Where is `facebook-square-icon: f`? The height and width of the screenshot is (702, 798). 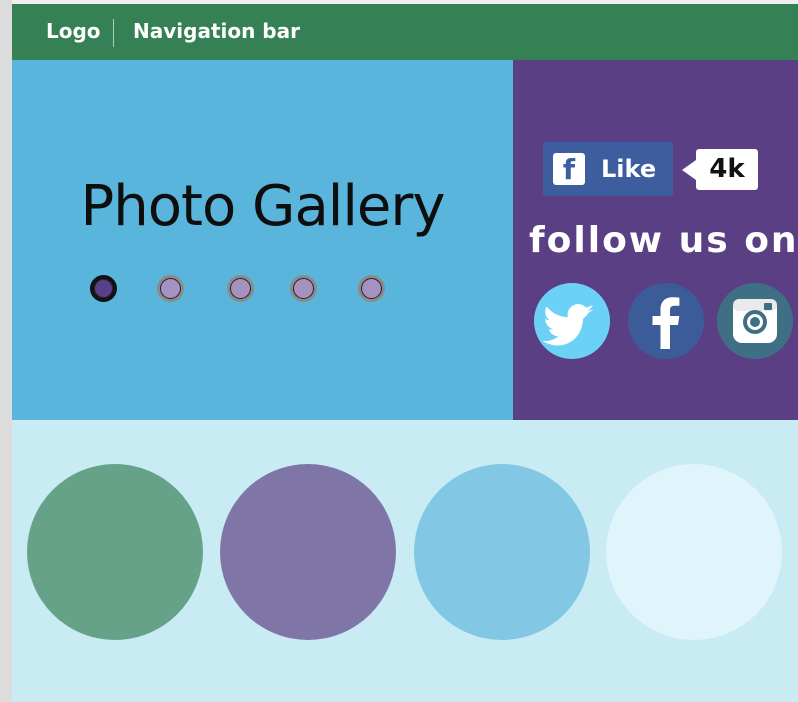 facebook-square-icon: f is located at coordinates (569, 169).